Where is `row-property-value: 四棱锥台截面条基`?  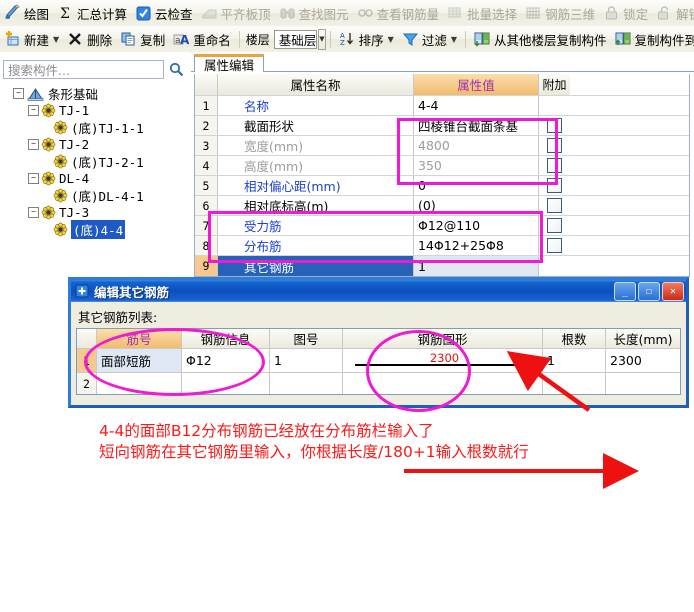 row-property-value: 四棱锥台截面条基 is located at coordinates (476, 125).